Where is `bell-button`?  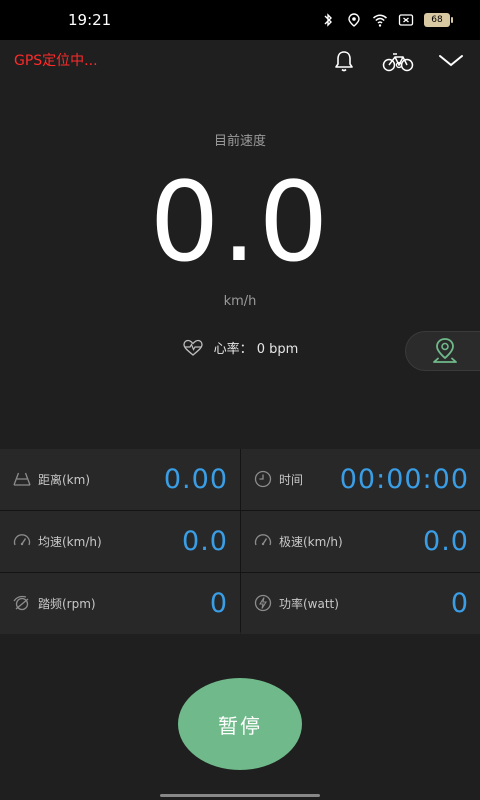 bell-button is located at coordinates (344, 61).